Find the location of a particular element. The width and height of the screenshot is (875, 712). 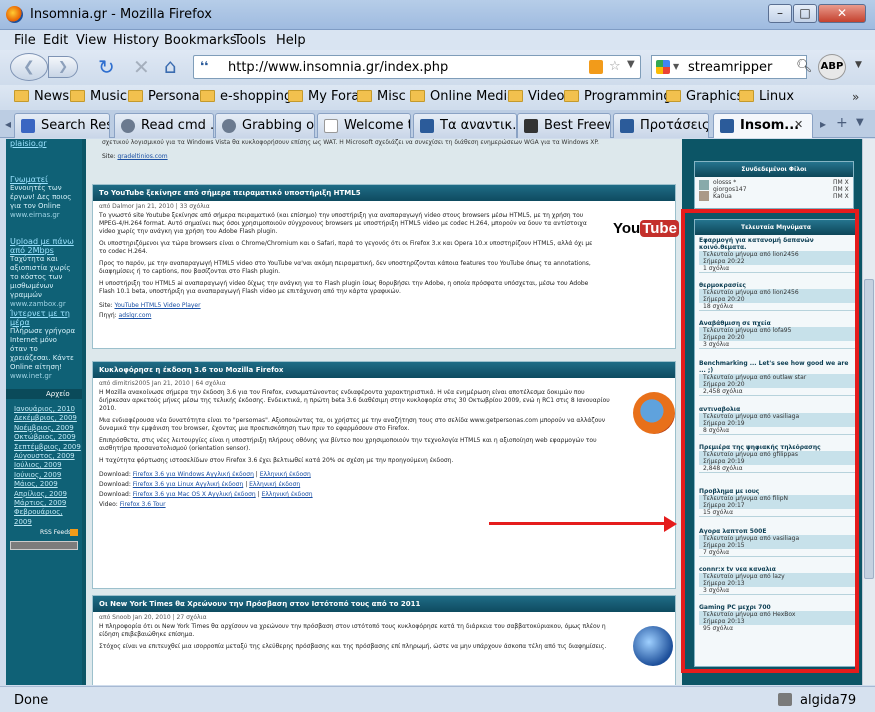

bookmark-folder-programming: Programming is located at coordinates (618, 96).